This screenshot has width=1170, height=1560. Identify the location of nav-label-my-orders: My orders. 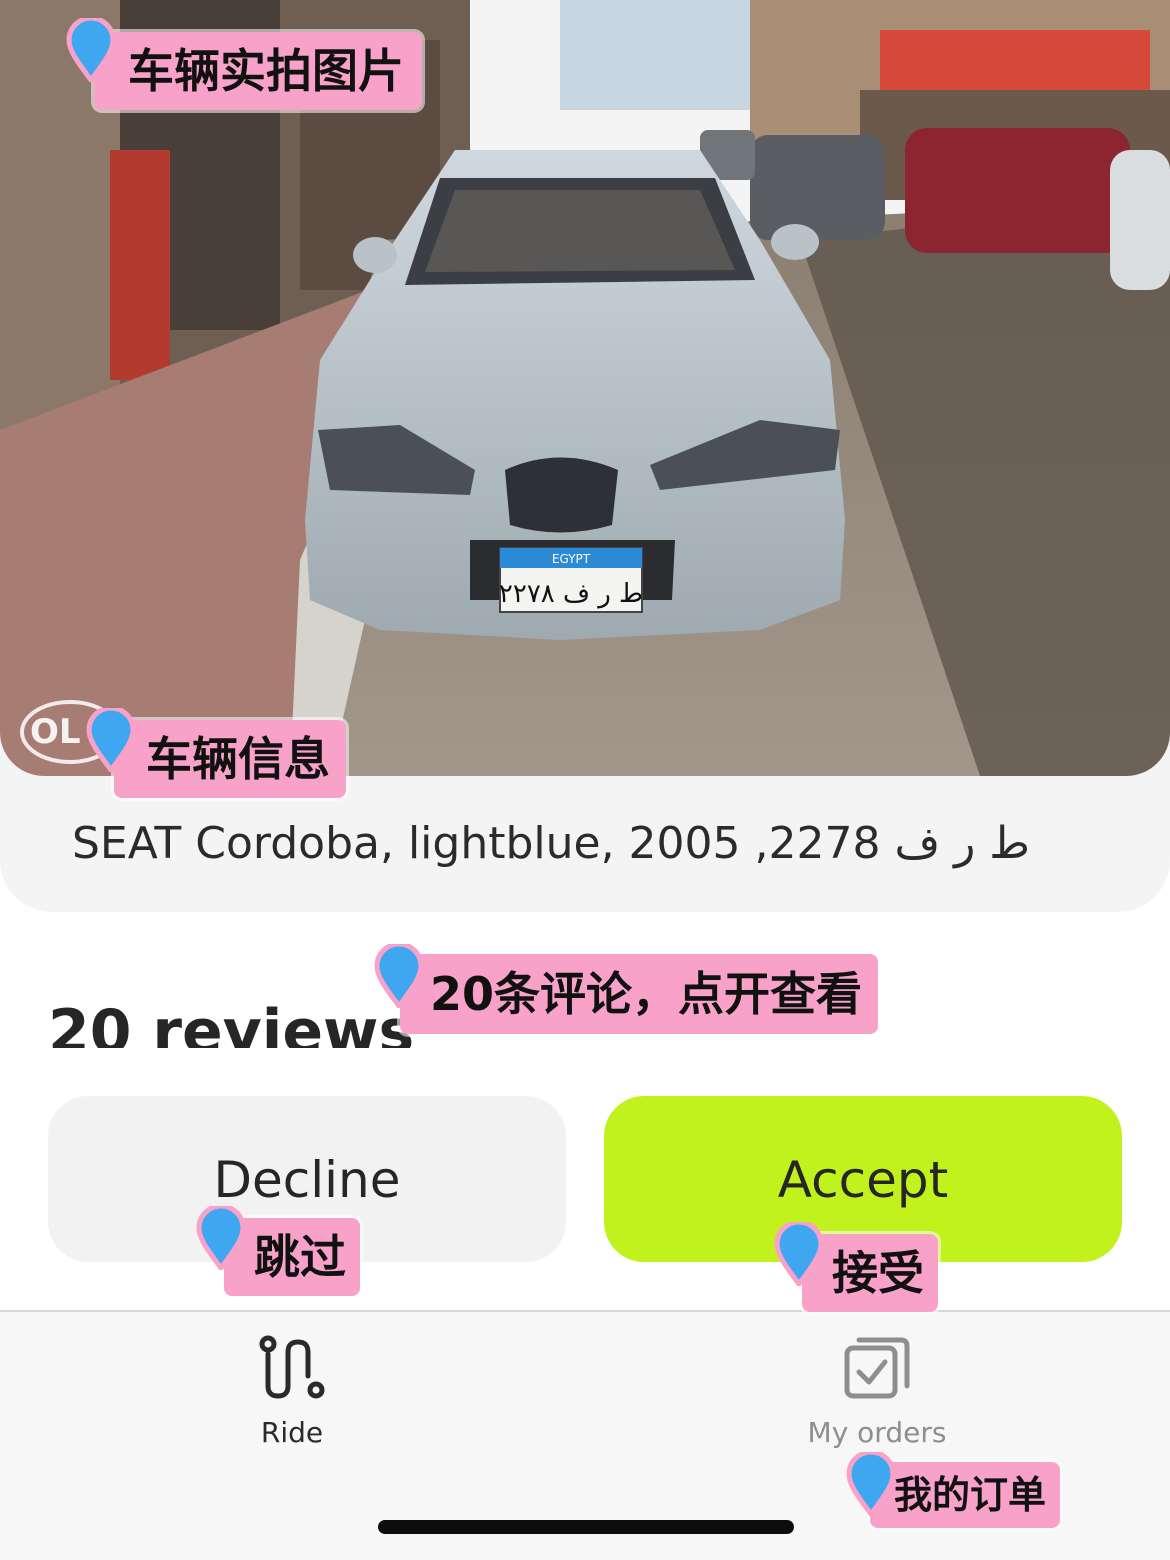
(877, 1432).